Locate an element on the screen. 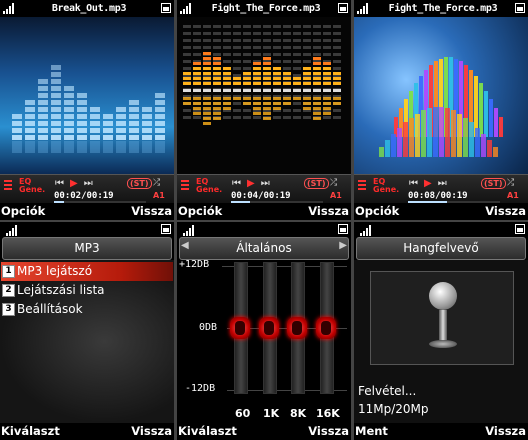 Image resolution: width=528 pixels, height=440 pixels. number-badge: 1 is located at coordinates (8, 271).